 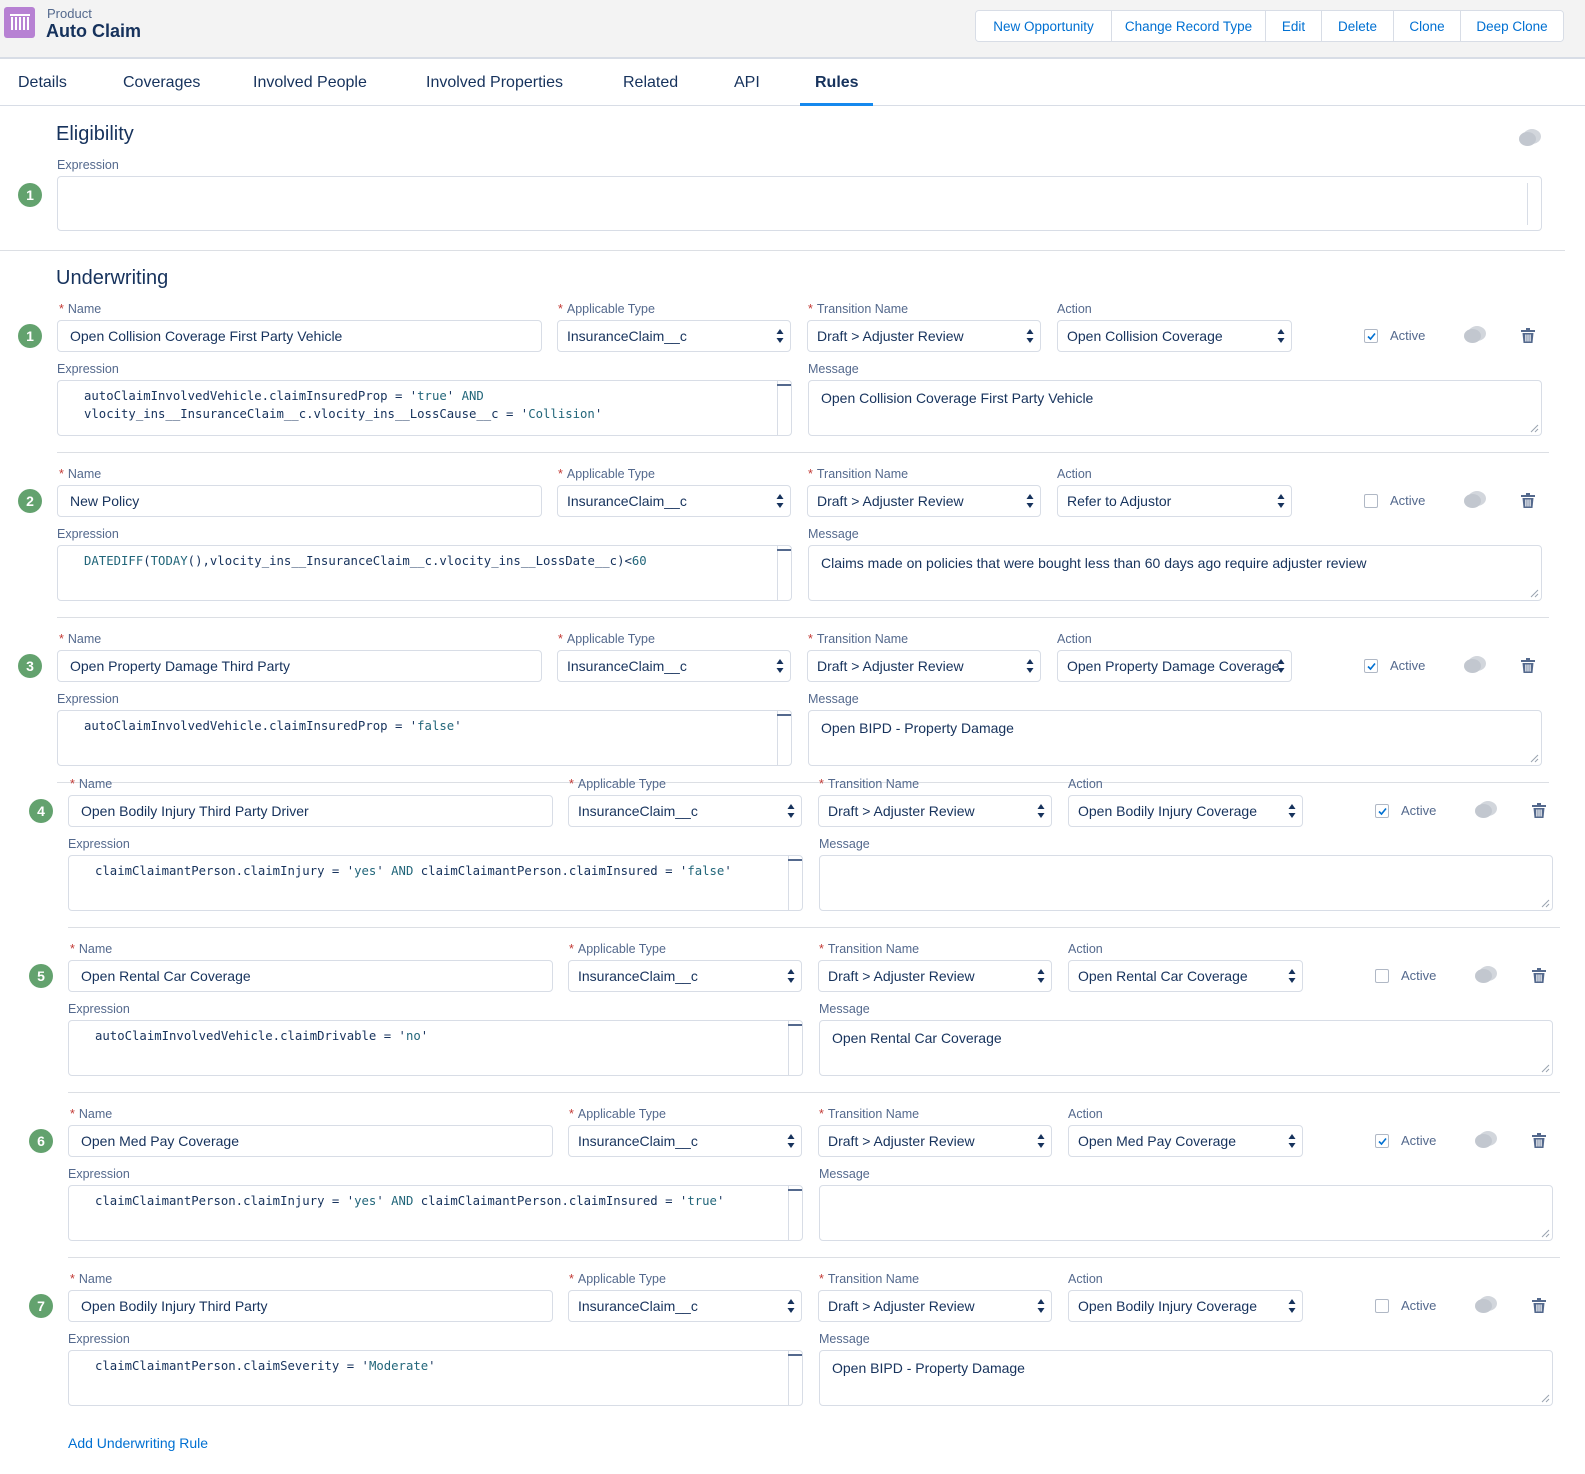 What do you see at coordinates (42, 83) in the screenshot?
I see `tab-details: Details` at bounding box center [42, 83].